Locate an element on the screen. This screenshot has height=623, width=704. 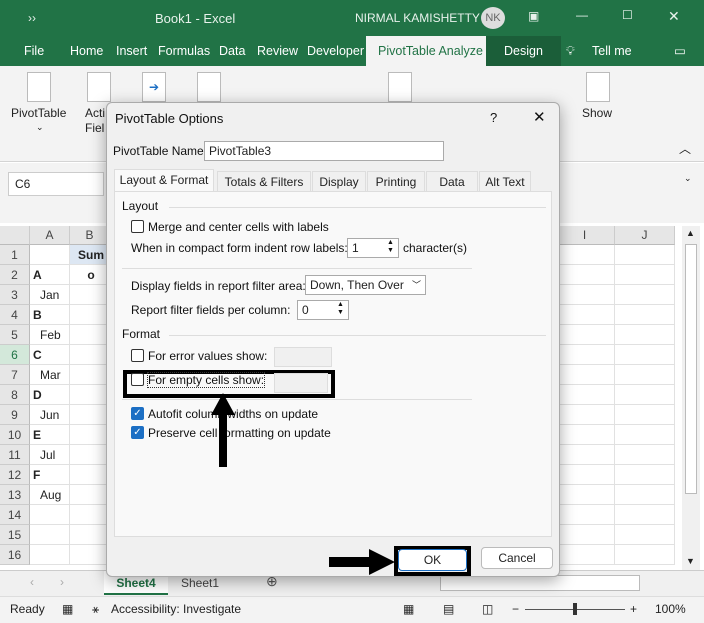
normal-view-icon: ▦ is located at coordinates (408, 609).